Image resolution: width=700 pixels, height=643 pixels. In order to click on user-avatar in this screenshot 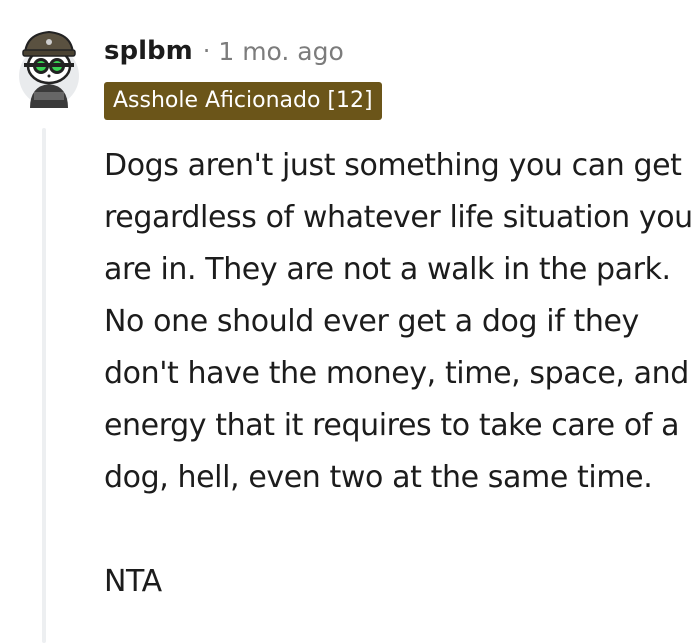, I will do `click(49, 63)`.